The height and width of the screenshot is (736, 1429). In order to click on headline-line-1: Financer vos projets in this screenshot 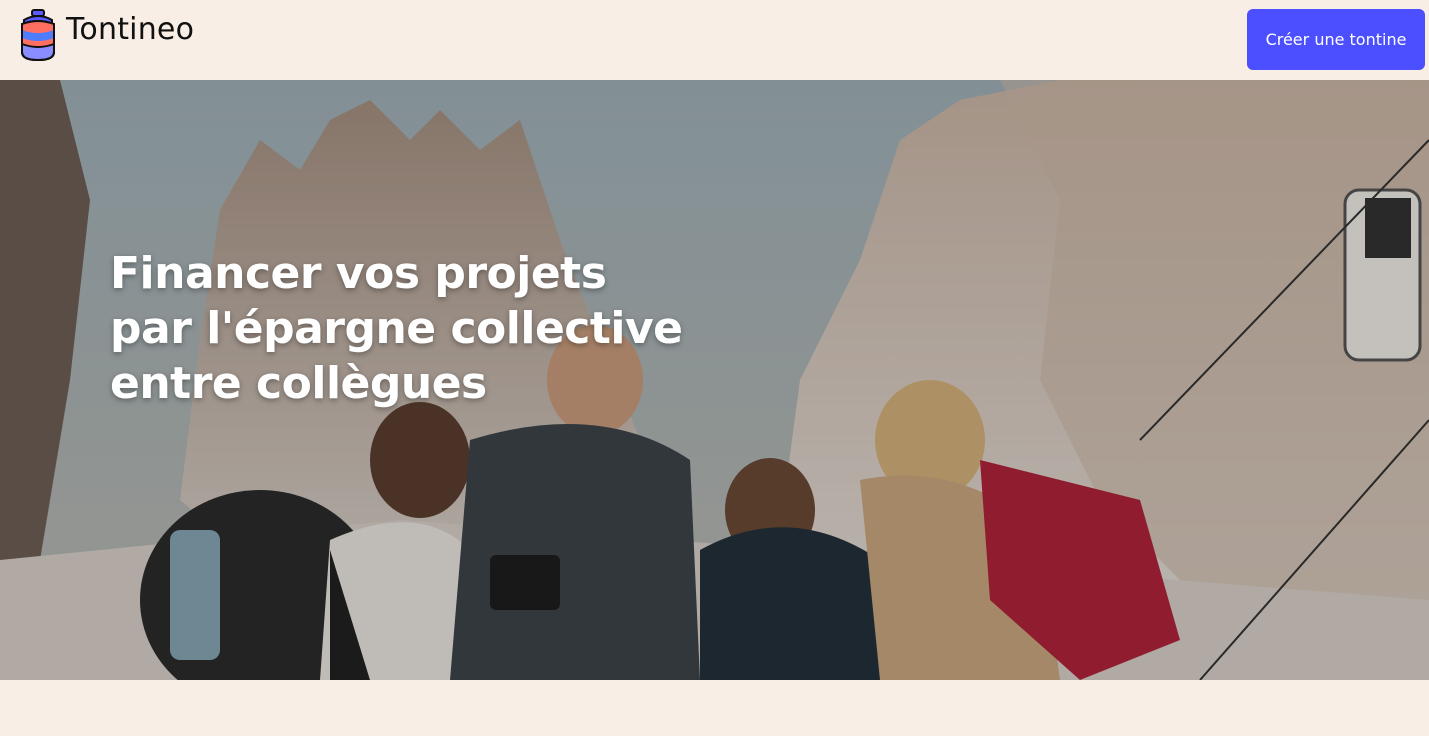, I will do `click(358, 273)`.